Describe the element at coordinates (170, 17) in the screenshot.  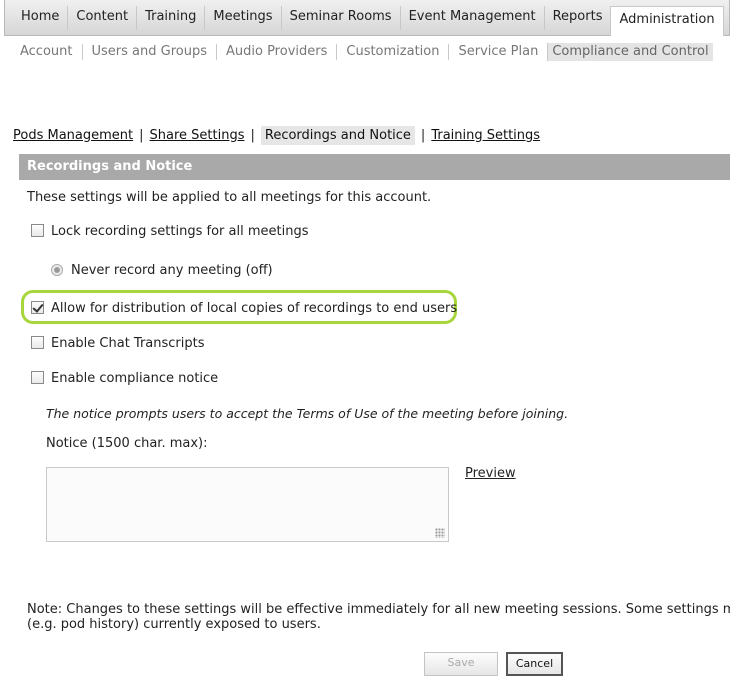
I see `tab-training: Training` at that location.